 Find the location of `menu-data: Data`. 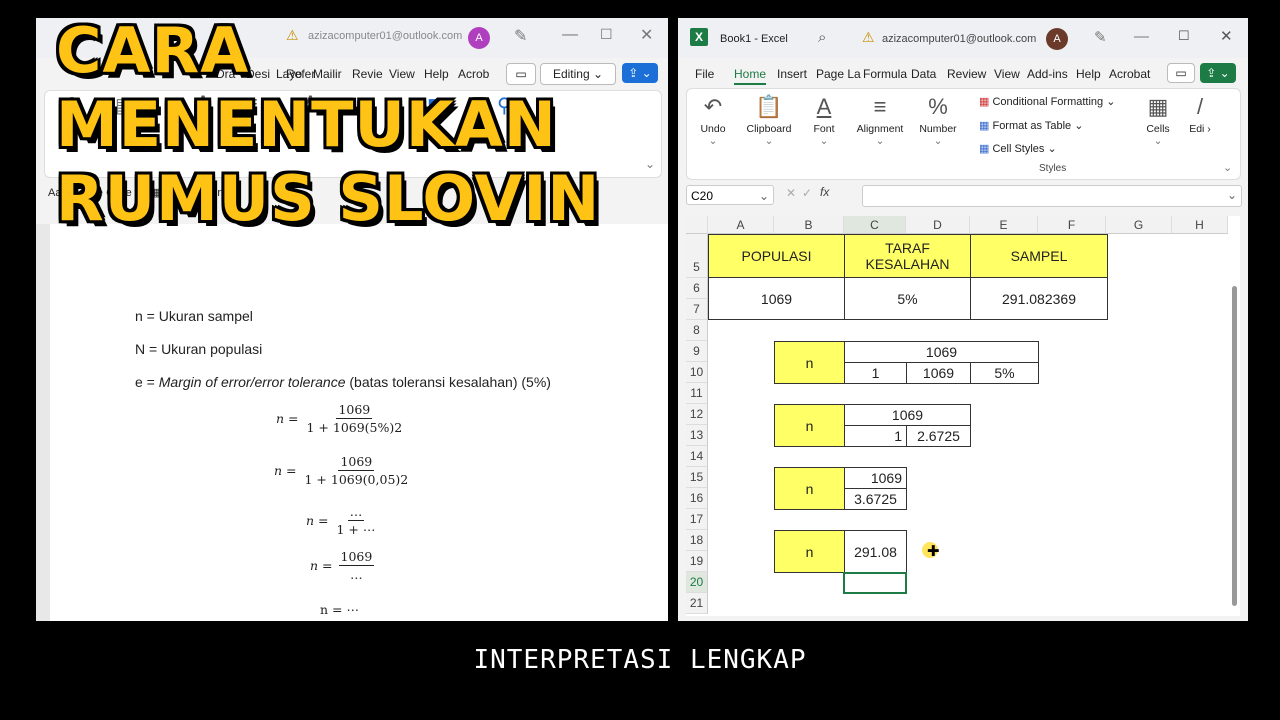

menu-data: Data is located at coordinates (923, 74).